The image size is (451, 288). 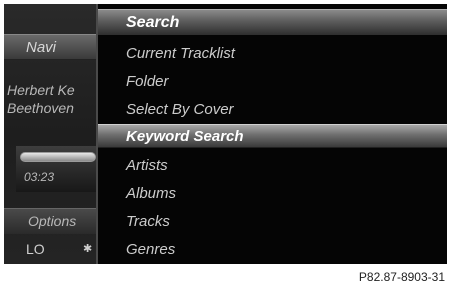 I want to click on lo-label: LO, so click(x=35, y=249).